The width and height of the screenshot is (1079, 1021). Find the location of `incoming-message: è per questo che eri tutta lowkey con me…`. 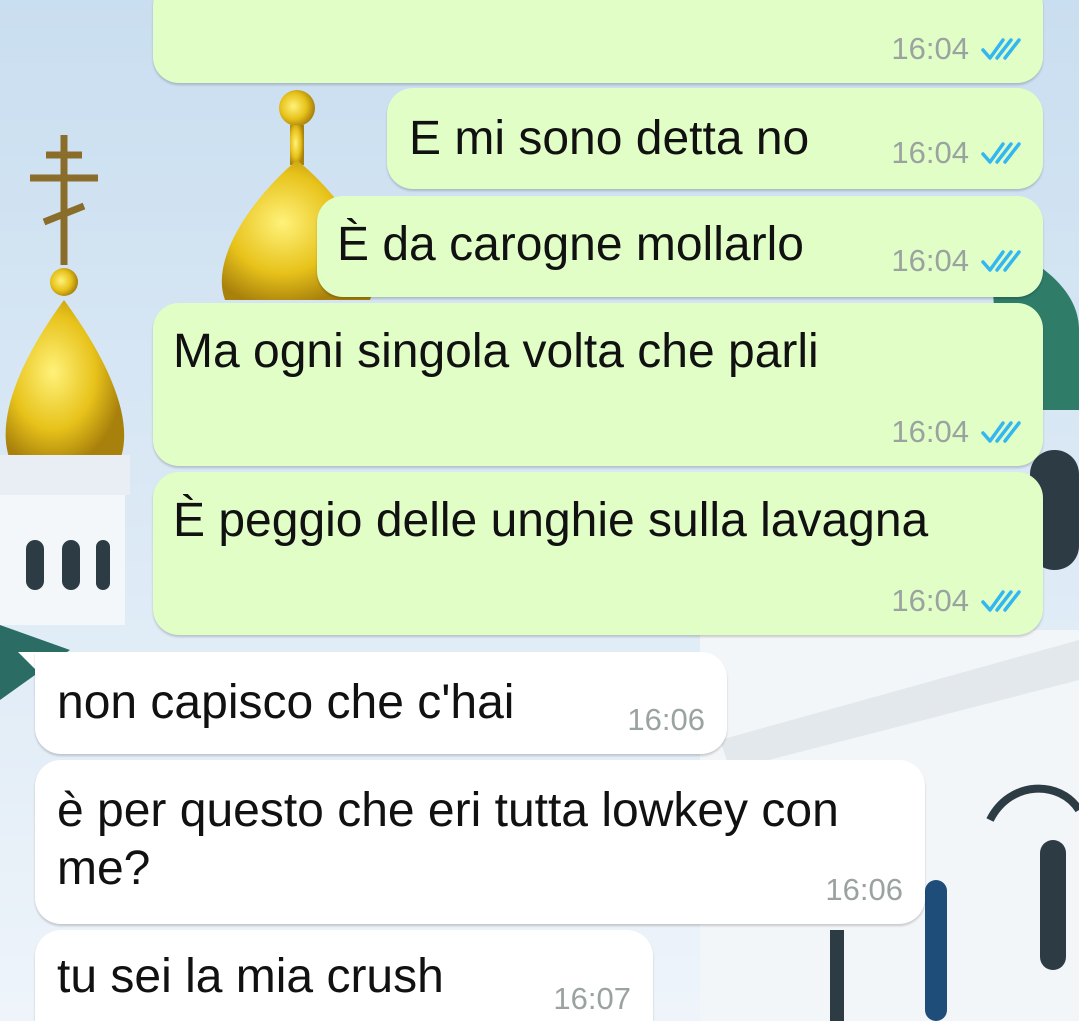

incoming-message: è per questo che eri tutta lowkey con me… is located at coordinates (480, 842).